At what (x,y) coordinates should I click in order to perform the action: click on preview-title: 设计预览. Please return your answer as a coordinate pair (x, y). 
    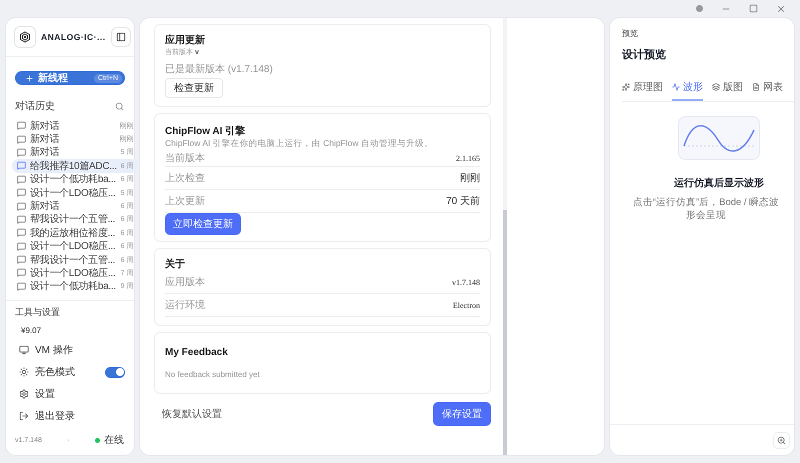
    Looking at the image, I should click on (644, 55).